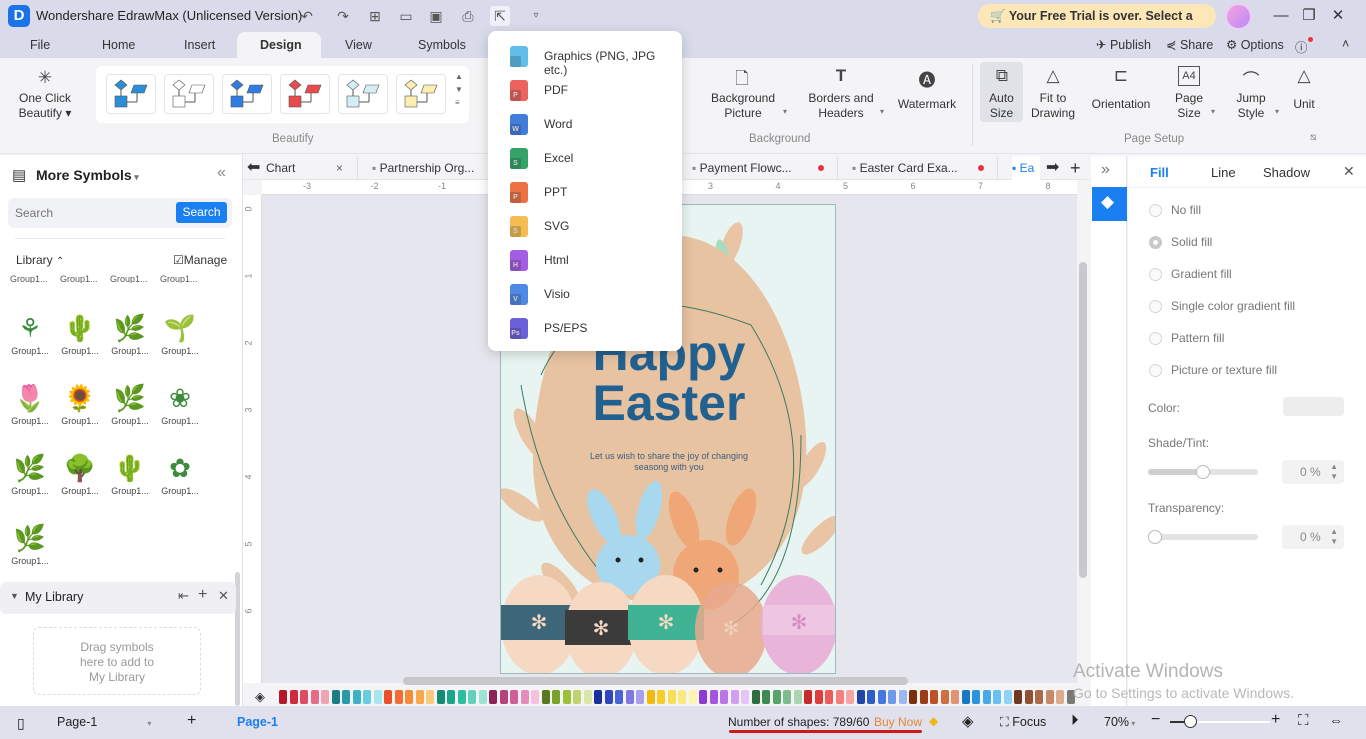 The height and width of the screenshot is (739, 1366). I want to click on export-icon: ⇱, so click(500, 16).